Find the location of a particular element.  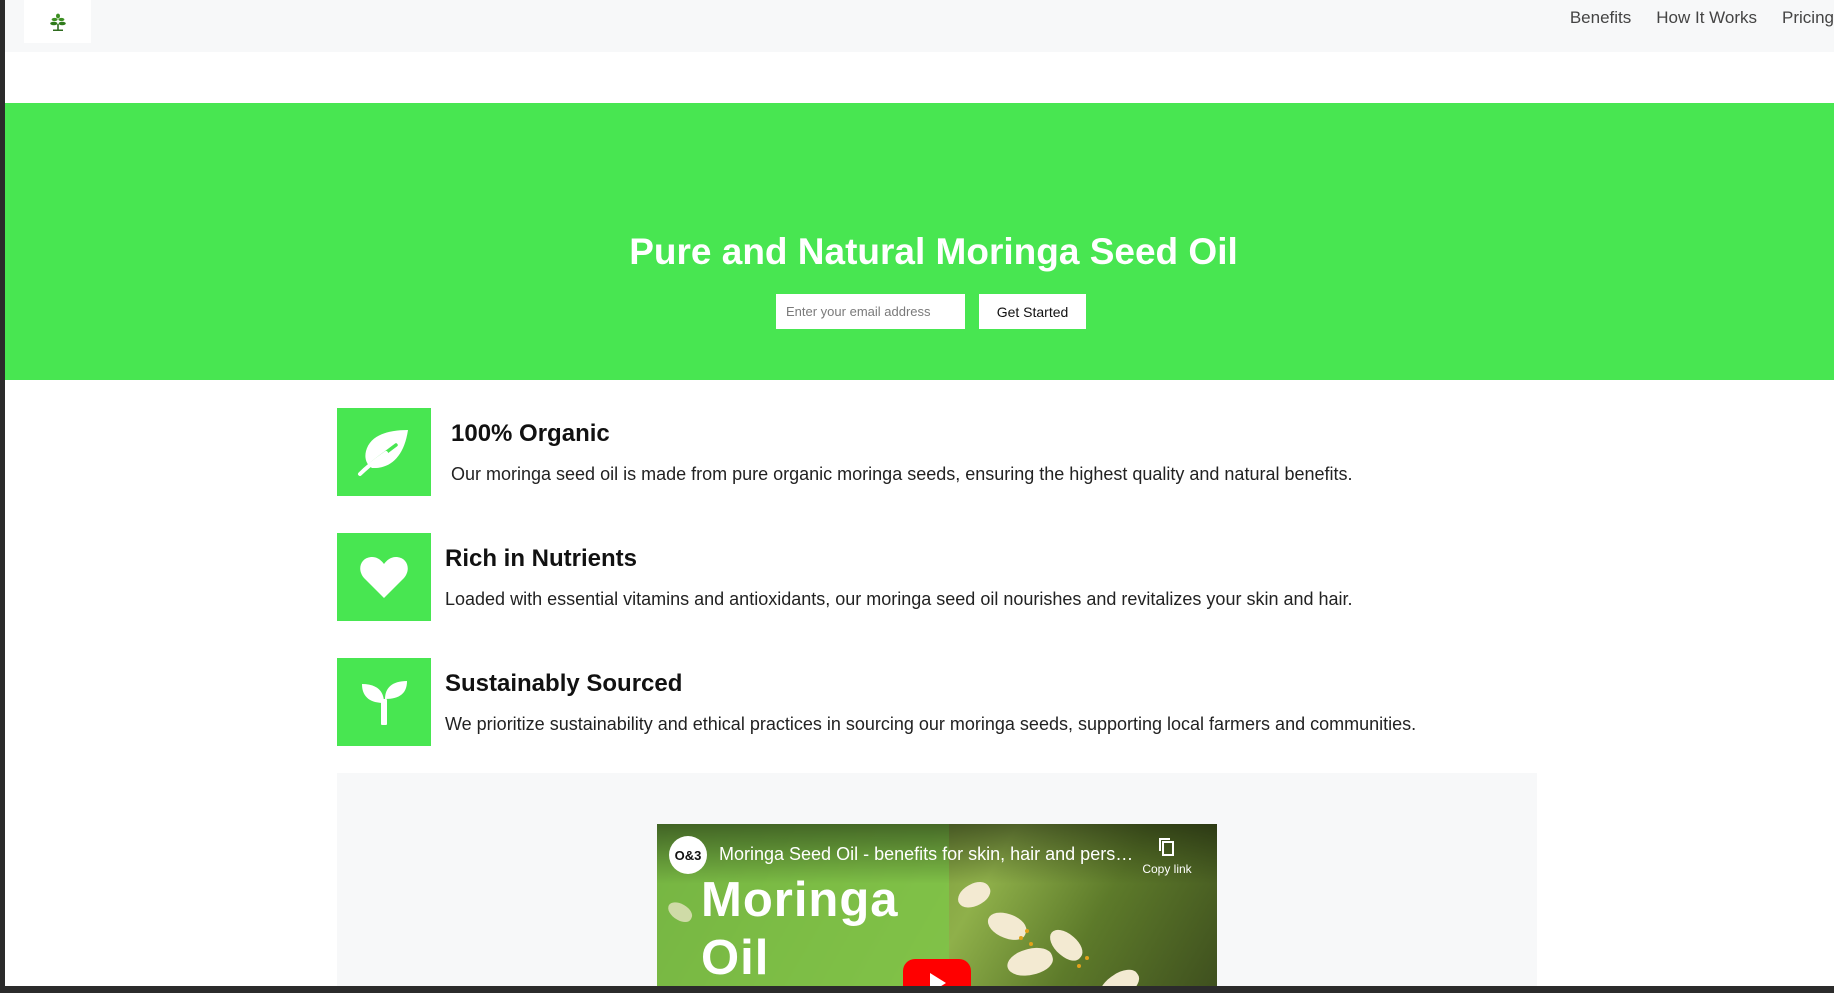

signup-form: Get Started is located at coordinates (931, 311).